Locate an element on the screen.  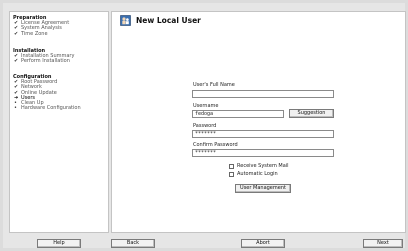
username-label: Username is located at coordinates (206, 106).